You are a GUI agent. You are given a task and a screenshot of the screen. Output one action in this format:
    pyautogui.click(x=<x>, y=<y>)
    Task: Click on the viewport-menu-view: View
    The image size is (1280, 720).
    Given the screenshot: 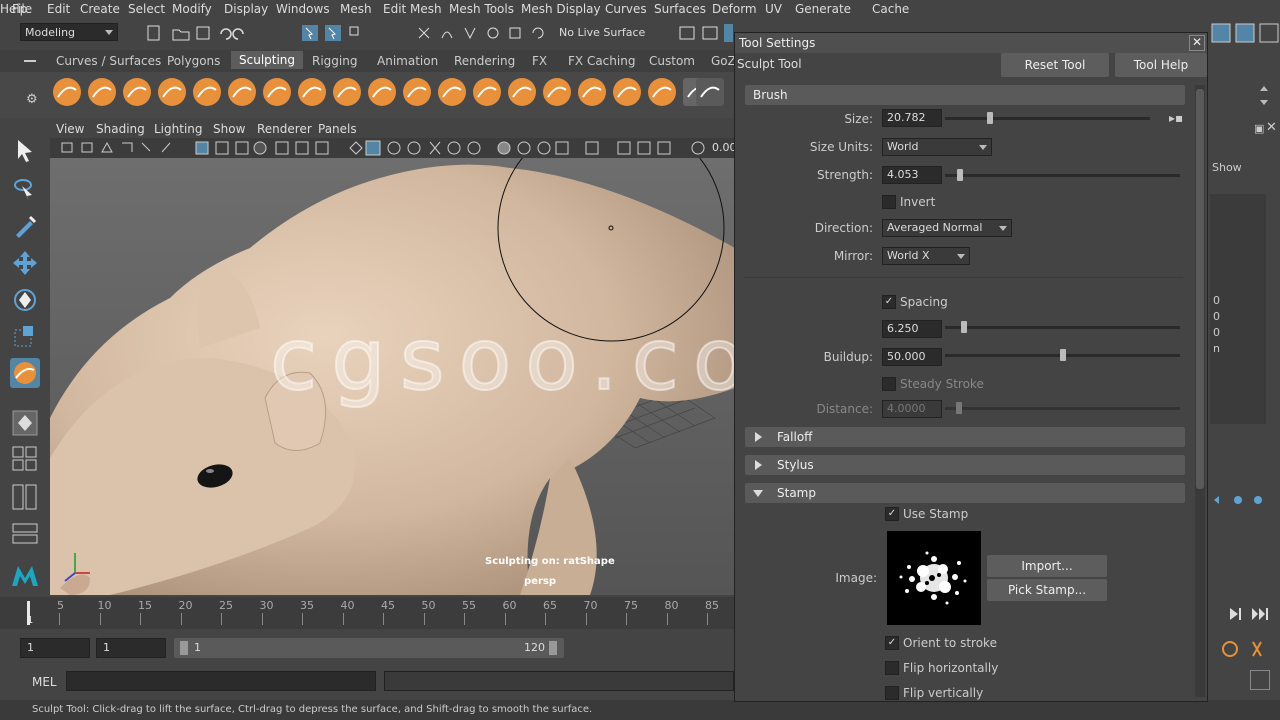 What is the action you would take?
    pyautogui.click(x=70, y=129)
    